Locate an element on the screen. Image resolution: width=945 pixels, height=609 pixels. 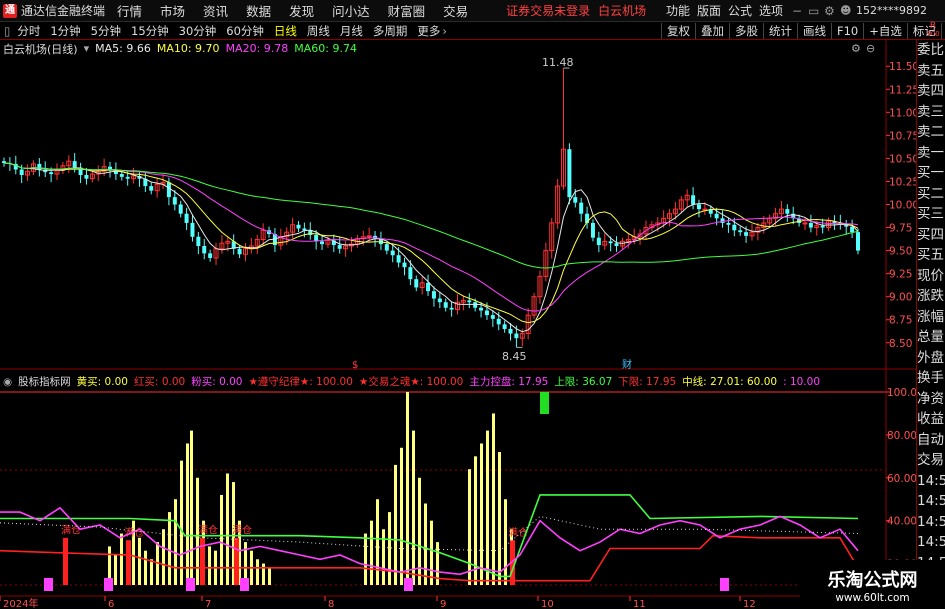
sidebar-item: 外盘 is located at coordinates (931, 358).